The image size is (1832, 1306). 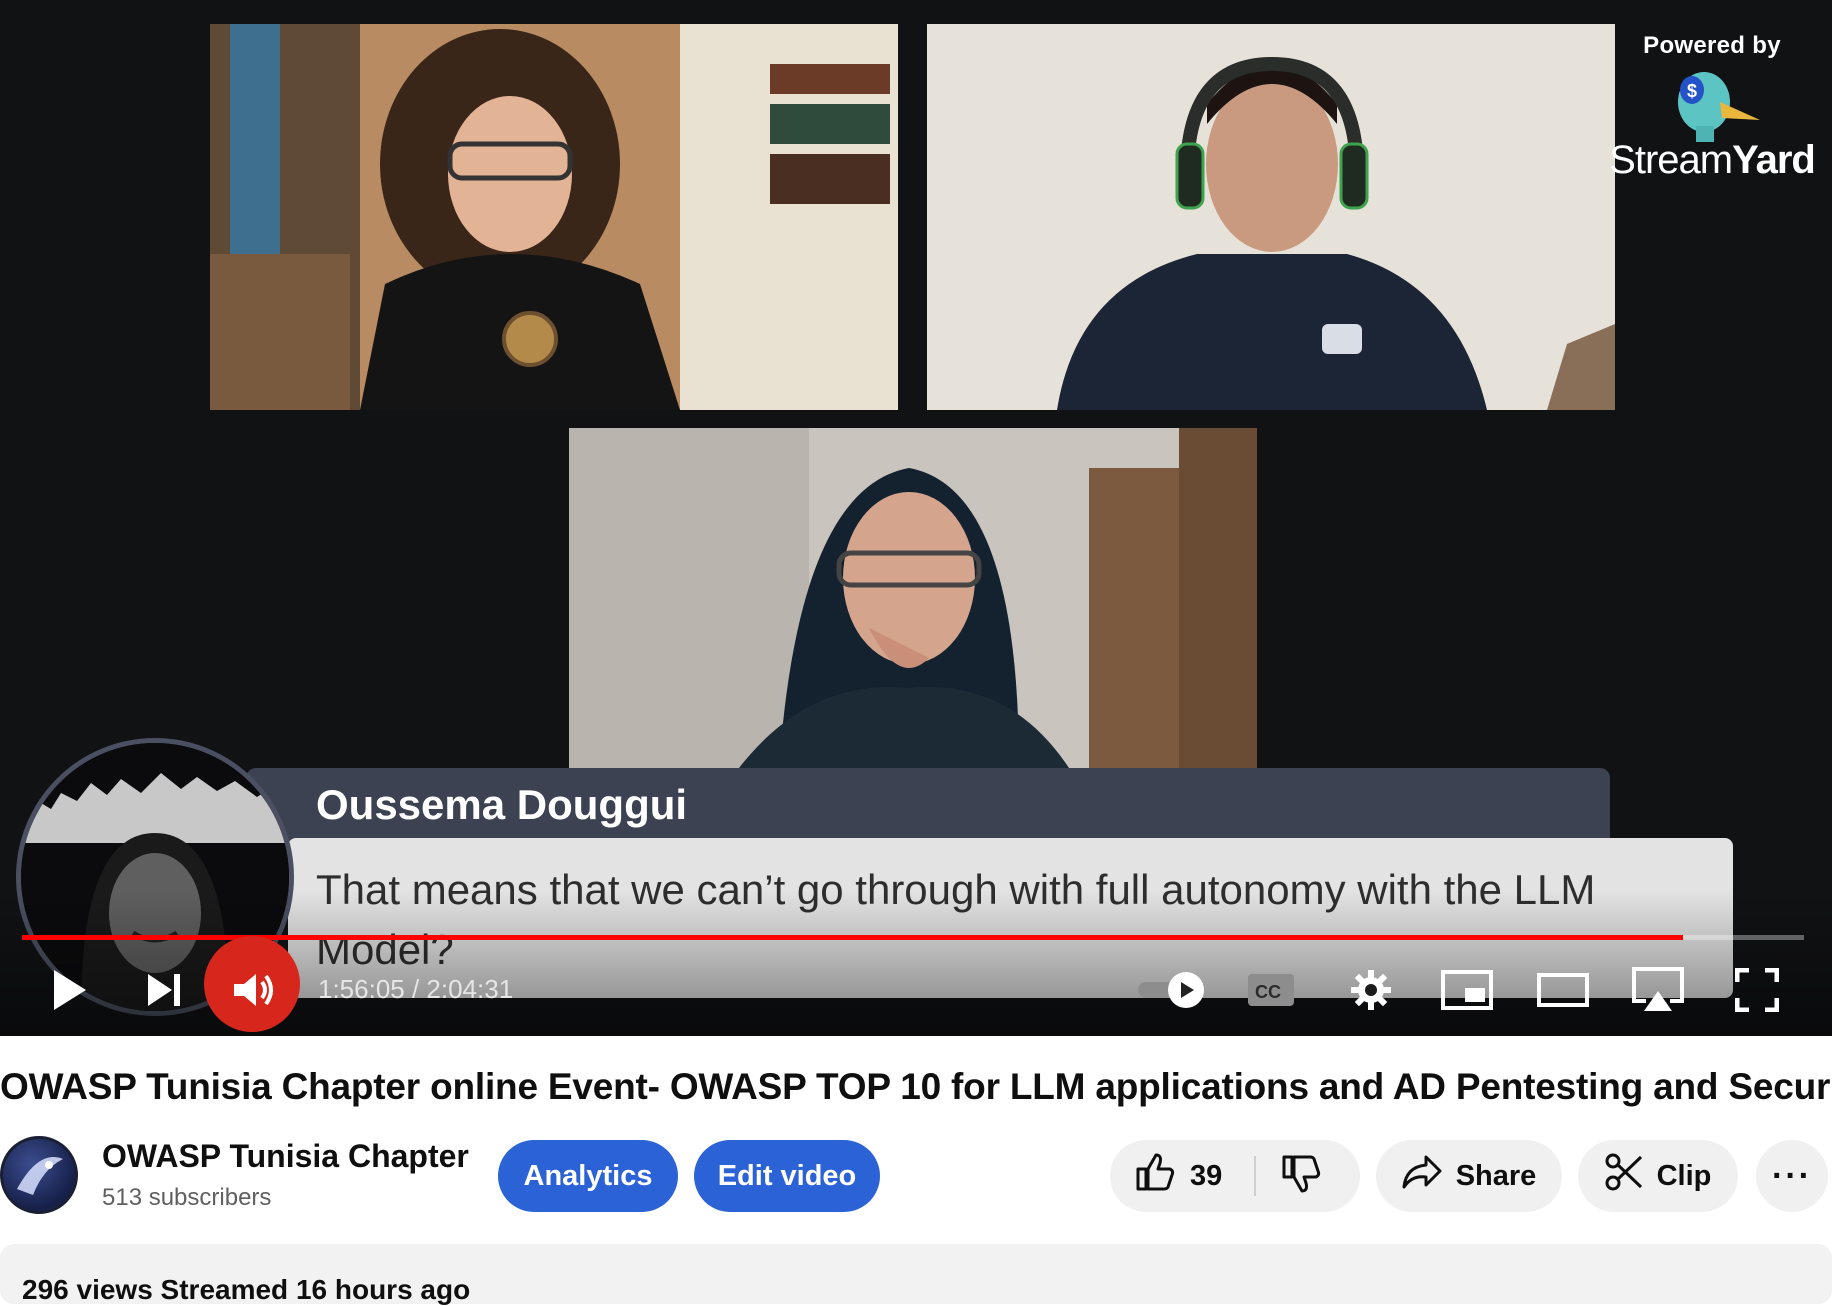 I want to click on airplay-icon, so click(x=1658, y=990).